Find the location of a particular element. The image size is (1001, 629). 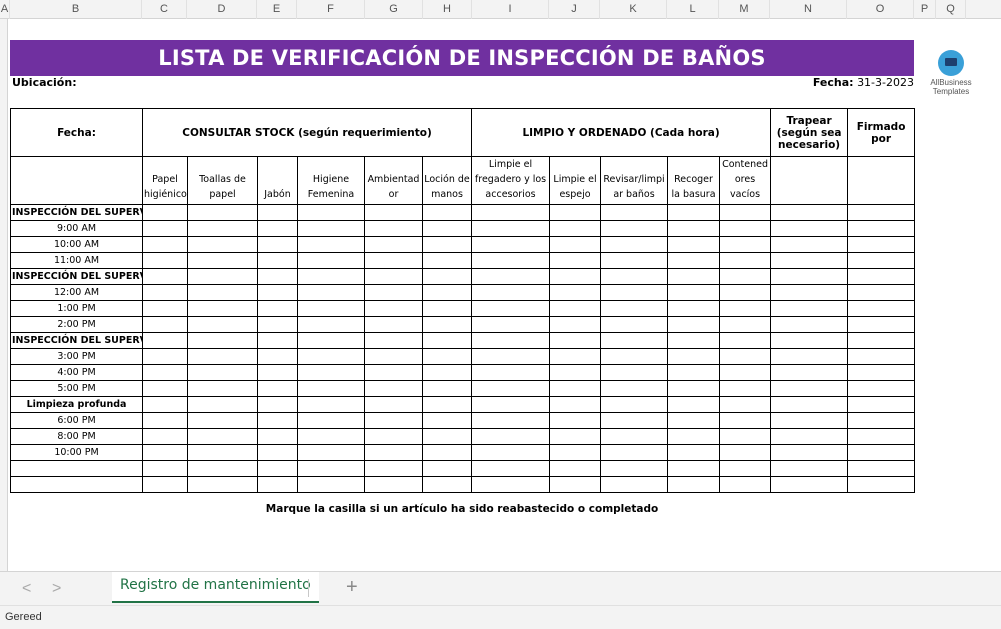

column-header-m: M is located at coordinates (744, 9).